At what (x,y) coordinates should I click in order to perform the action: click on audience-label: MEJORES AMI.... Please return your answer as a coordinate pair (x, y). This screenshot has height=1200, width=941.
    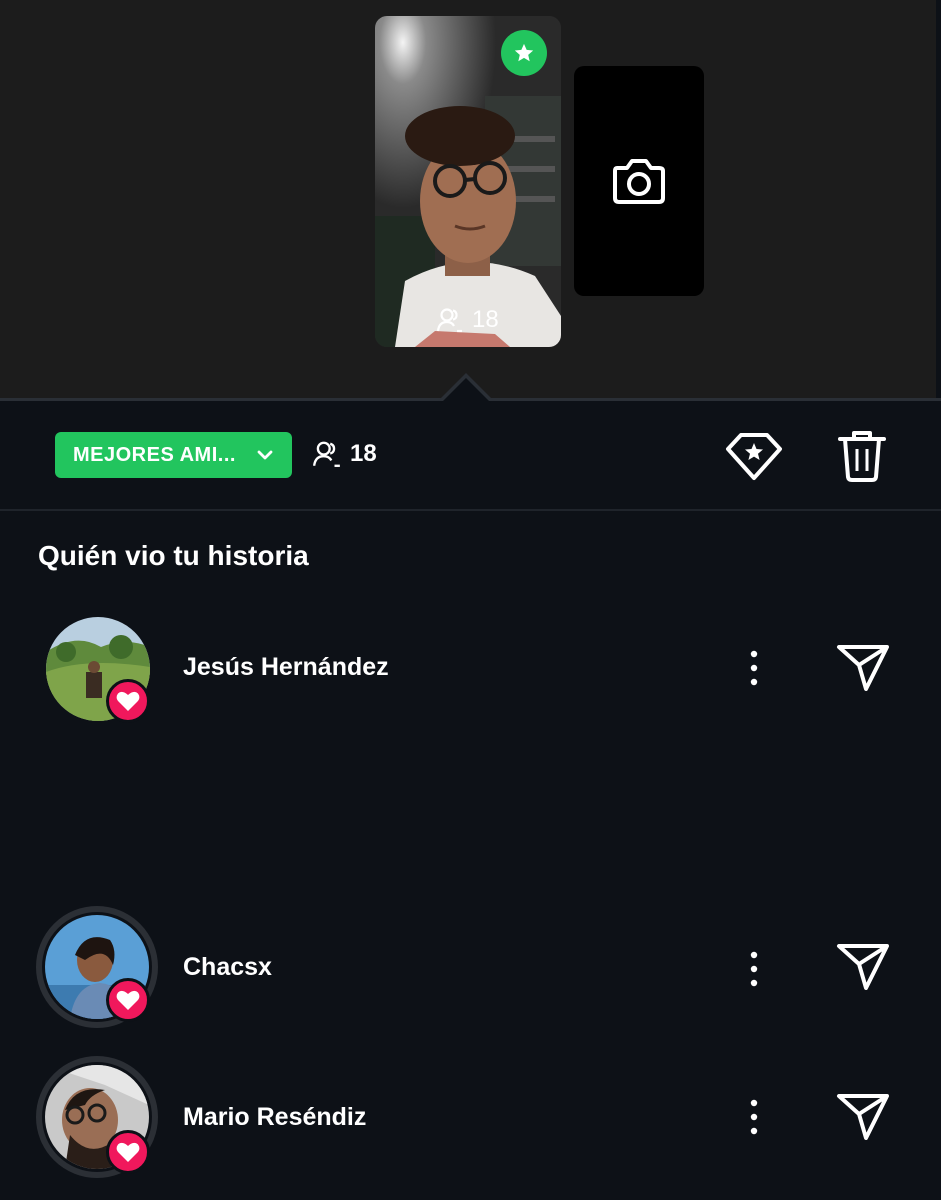
    Looking at the image, I should click on (154, 454).